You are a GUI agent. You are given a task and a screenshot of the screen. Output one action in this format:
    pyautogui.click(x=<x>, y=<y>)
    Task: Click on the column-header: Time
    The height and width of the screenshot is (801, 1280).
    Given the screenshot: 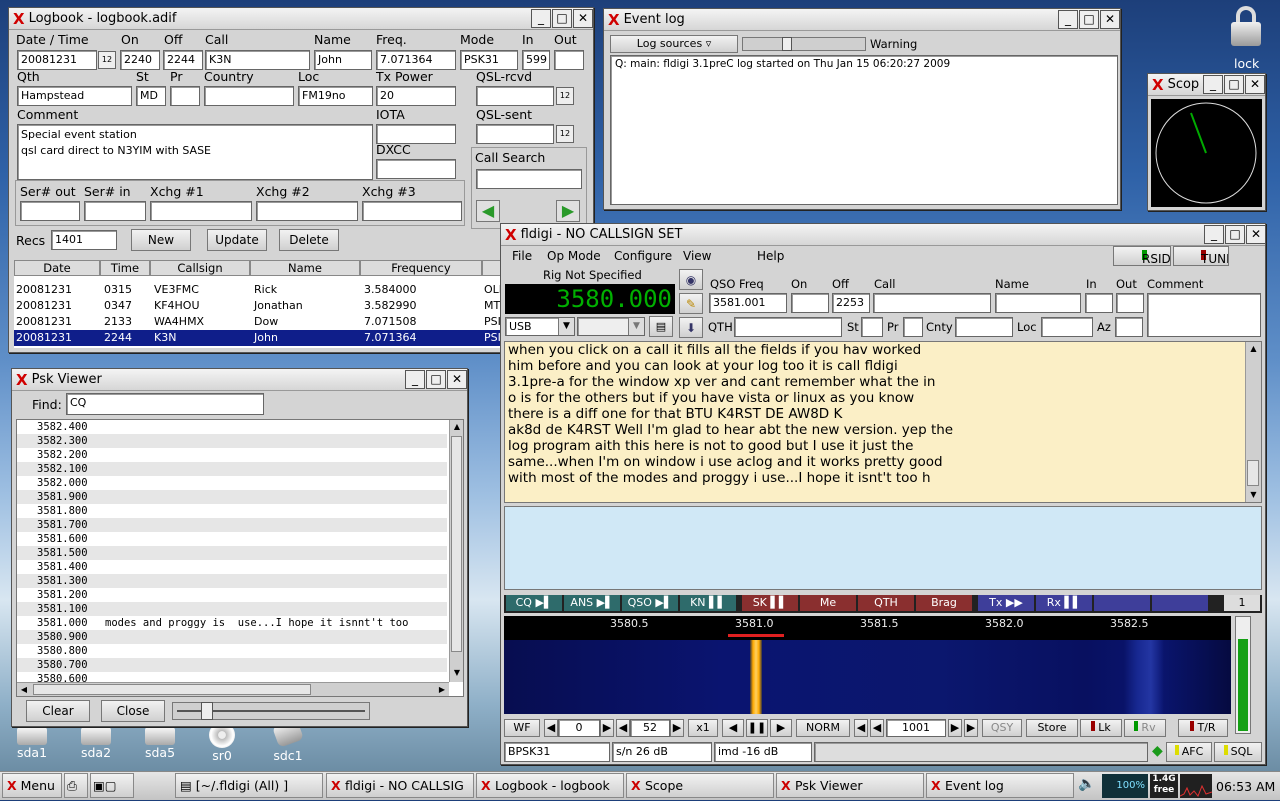 What is the action you would take?
    pyautogui.click(x=125, y=268)
    